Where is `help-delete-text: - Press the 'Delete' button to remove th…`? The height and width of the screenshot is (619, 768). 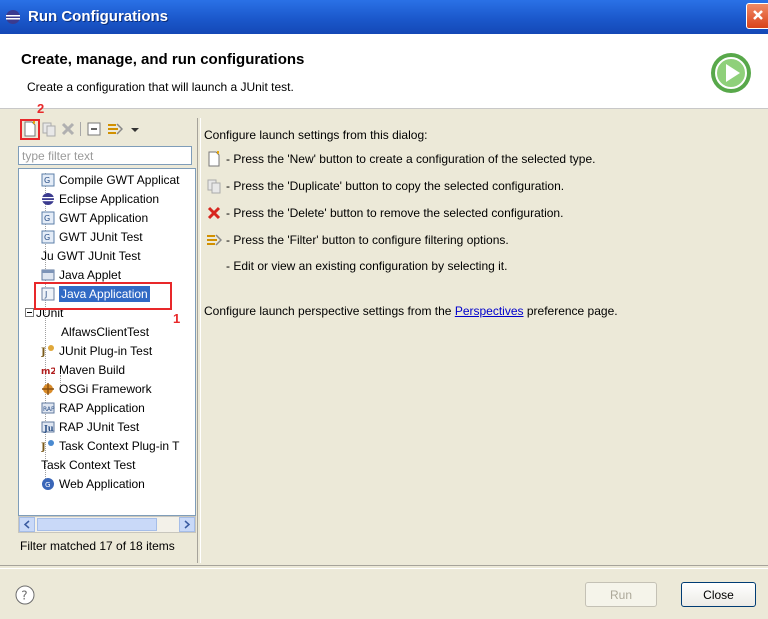 help-delete-text: - Press the 'Delete' button to remove th… is located at coordinates (395, 213).